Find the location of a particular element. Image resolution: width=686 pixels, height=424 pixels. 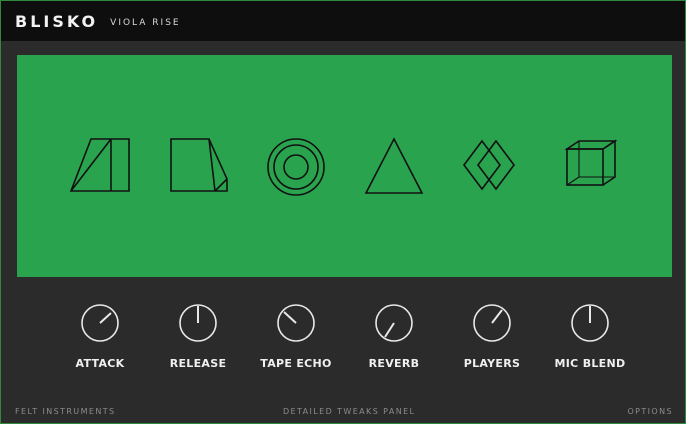

reverb-label: REVERB is located at coordinates (394, 363).